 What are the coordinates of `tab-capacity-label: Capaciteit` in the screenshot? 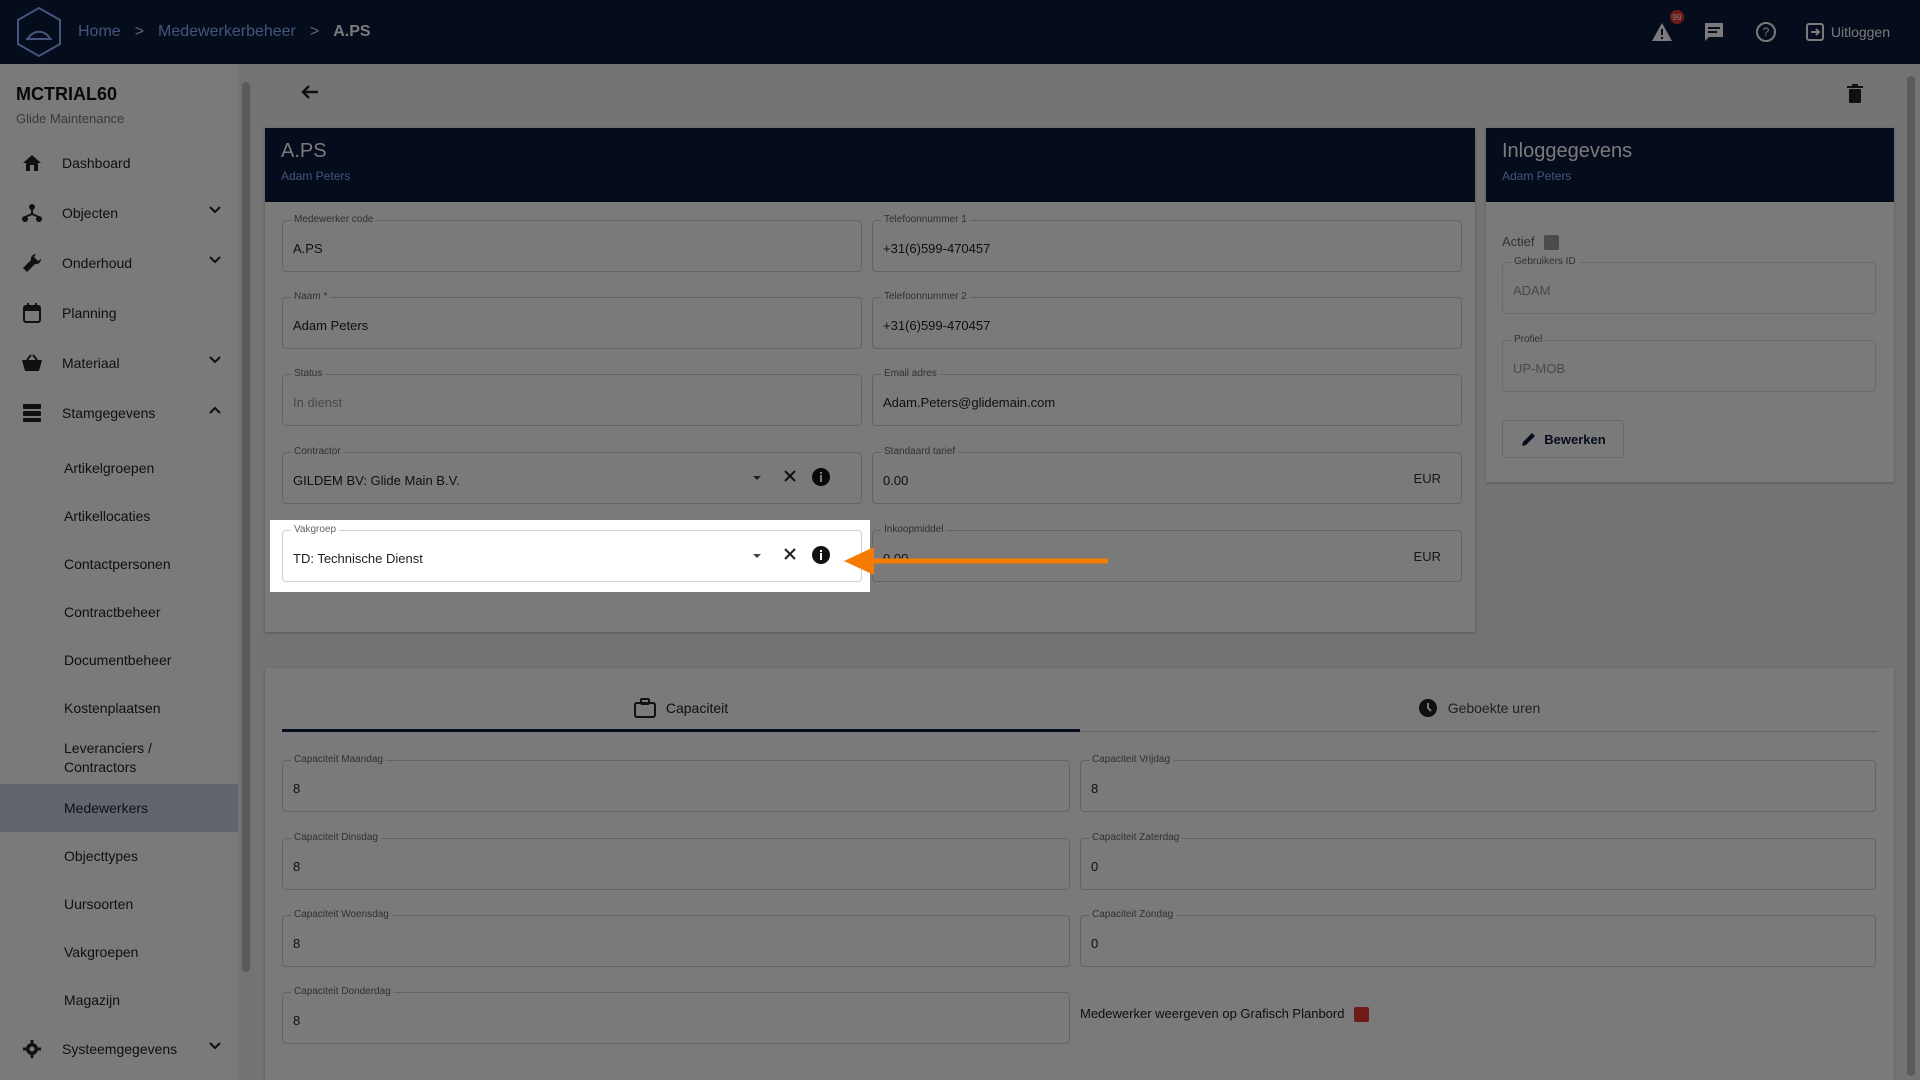 It's located at (697, 708).